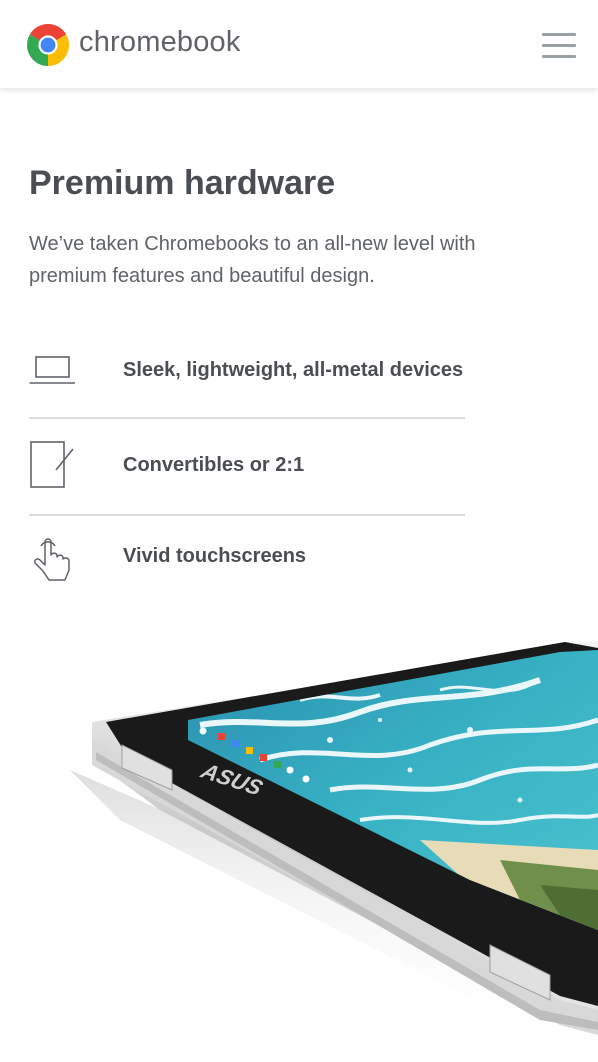  What do you see at coordinates (559, 46) in the screenshot?
I see `menu-button` at bounding box center [559, 46].